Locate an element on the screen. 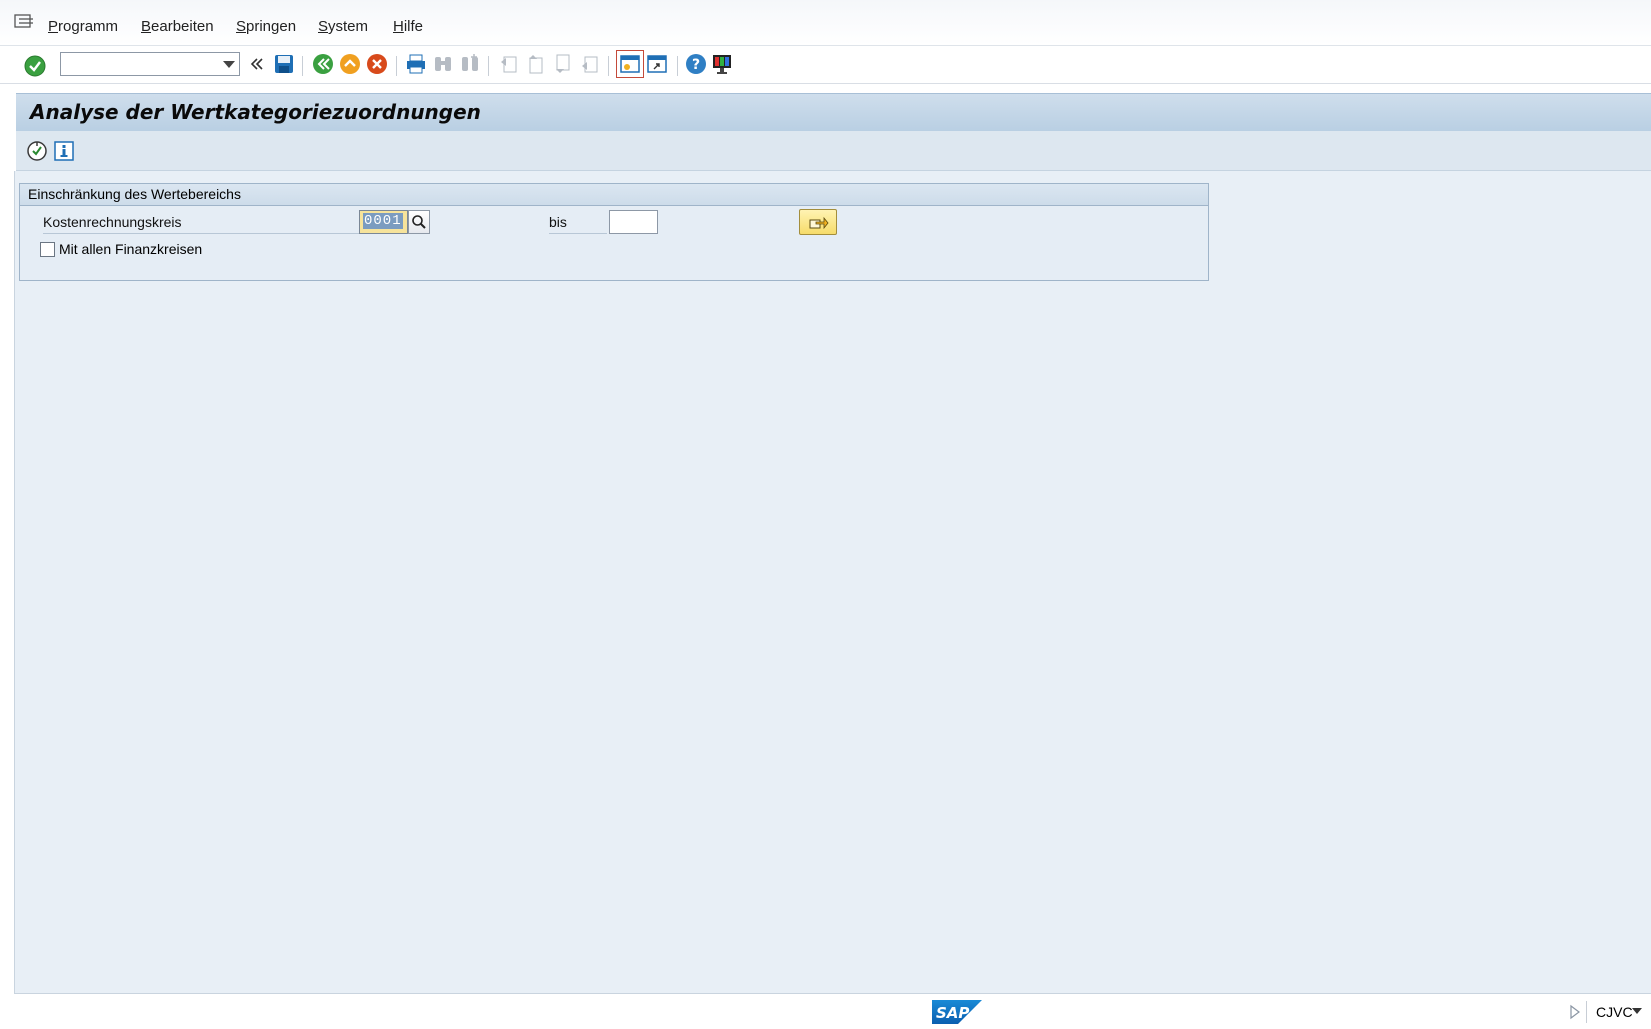 The height and width of the screenshot is (1029, 1651). print-icon is located at coordinates (416, 64).